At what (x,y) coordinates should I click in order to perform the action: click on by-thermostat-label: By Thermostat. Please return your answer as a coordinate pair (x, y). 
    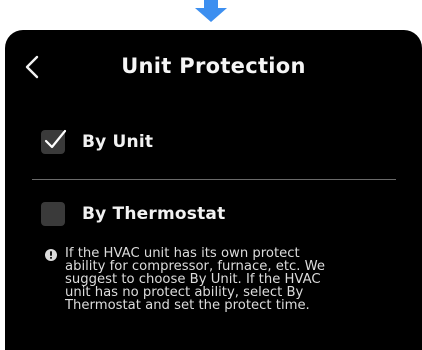
    Looking at the image, I should click on (154, 214).